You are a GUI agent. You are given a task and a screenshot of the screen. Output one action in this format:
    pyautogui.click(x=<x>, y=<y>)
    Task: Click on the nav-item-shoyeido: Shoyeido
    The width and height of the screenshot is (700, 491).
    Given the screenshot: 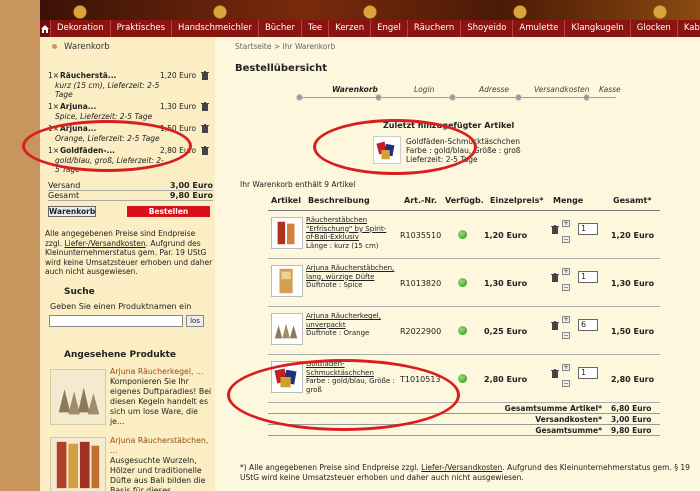 What is the action you would take?
    pyautogui.click(x=486, y=28)
    